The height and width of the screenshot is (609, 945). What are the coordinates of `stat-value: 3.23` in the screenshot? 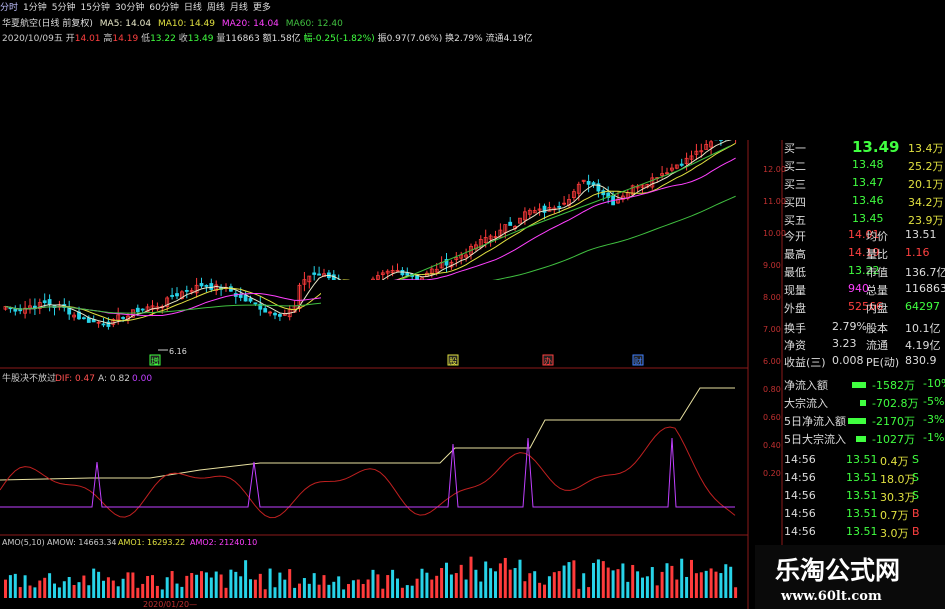 It's located at (844, 343).